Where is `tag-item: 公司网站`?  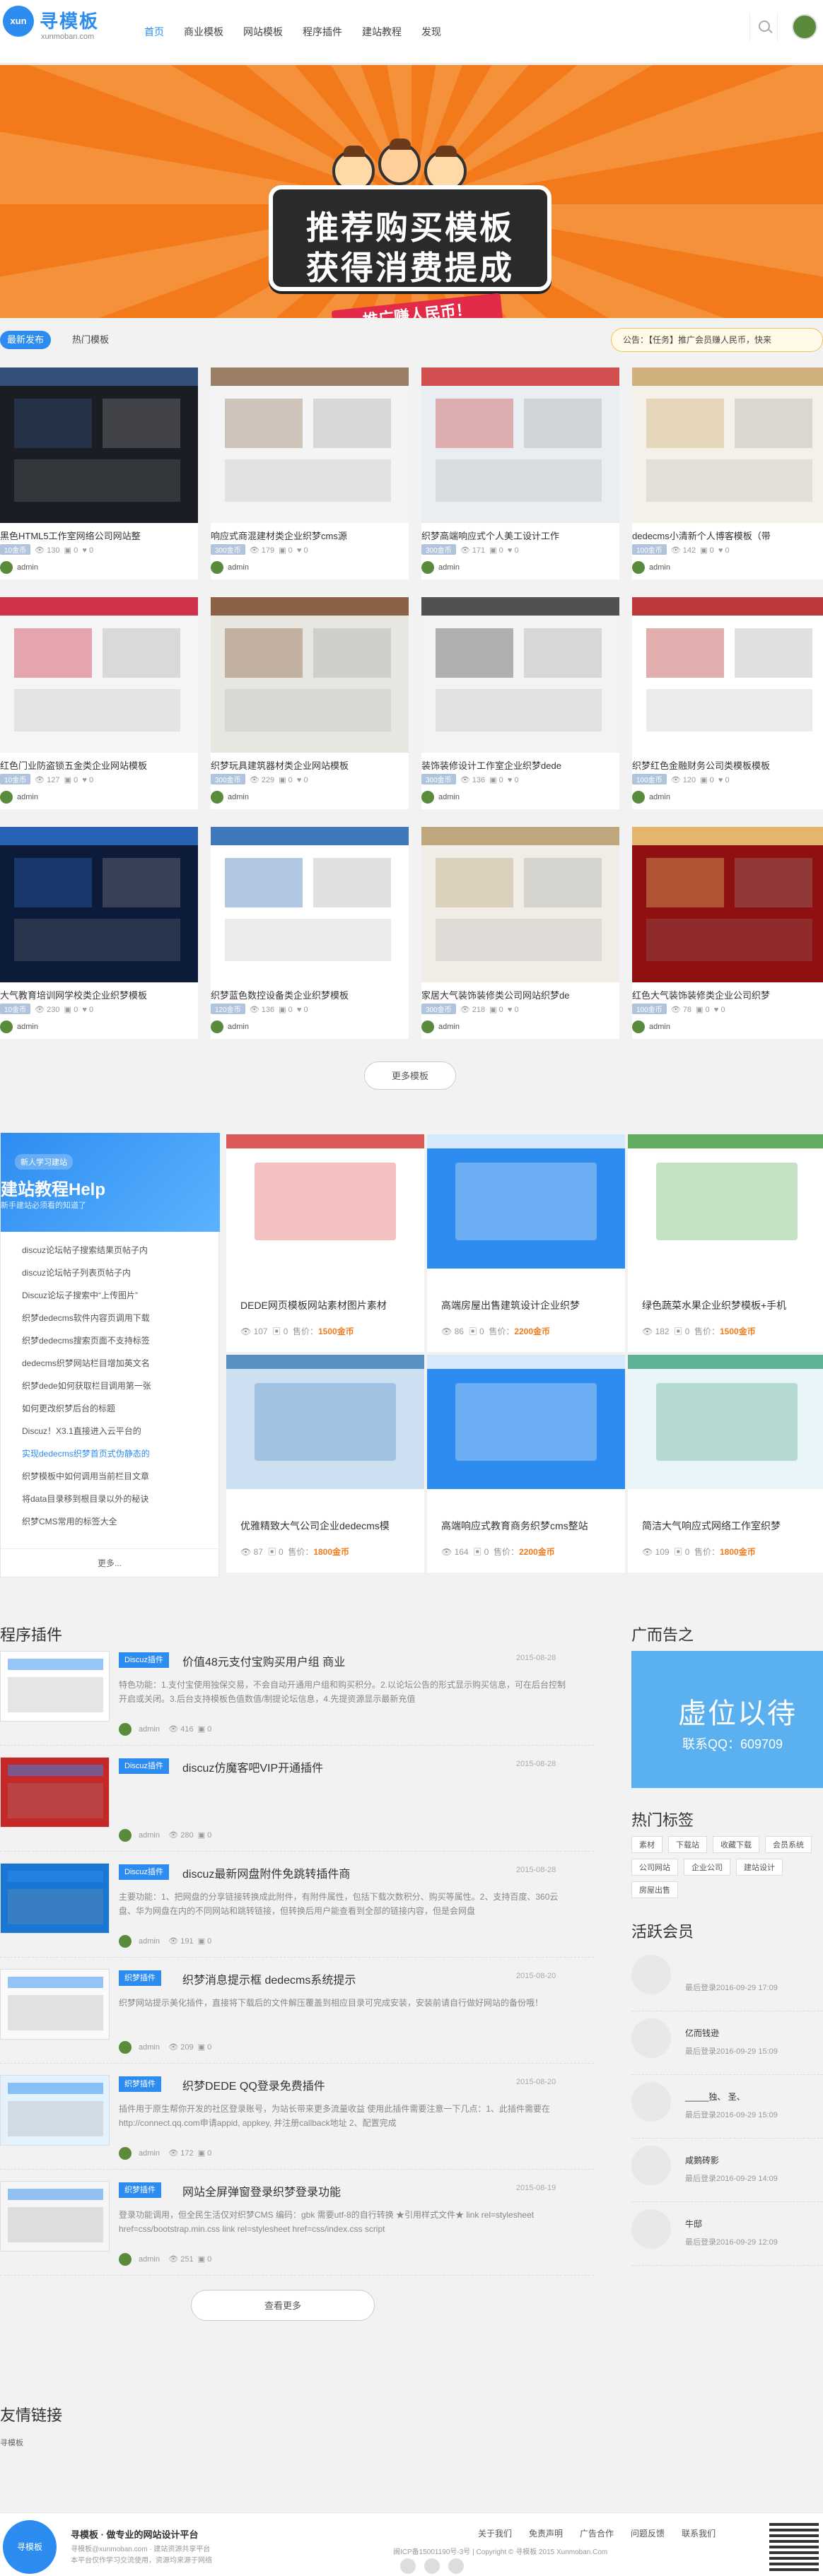
tag-item: 公司网站 is located at coordinates (655, 1867).